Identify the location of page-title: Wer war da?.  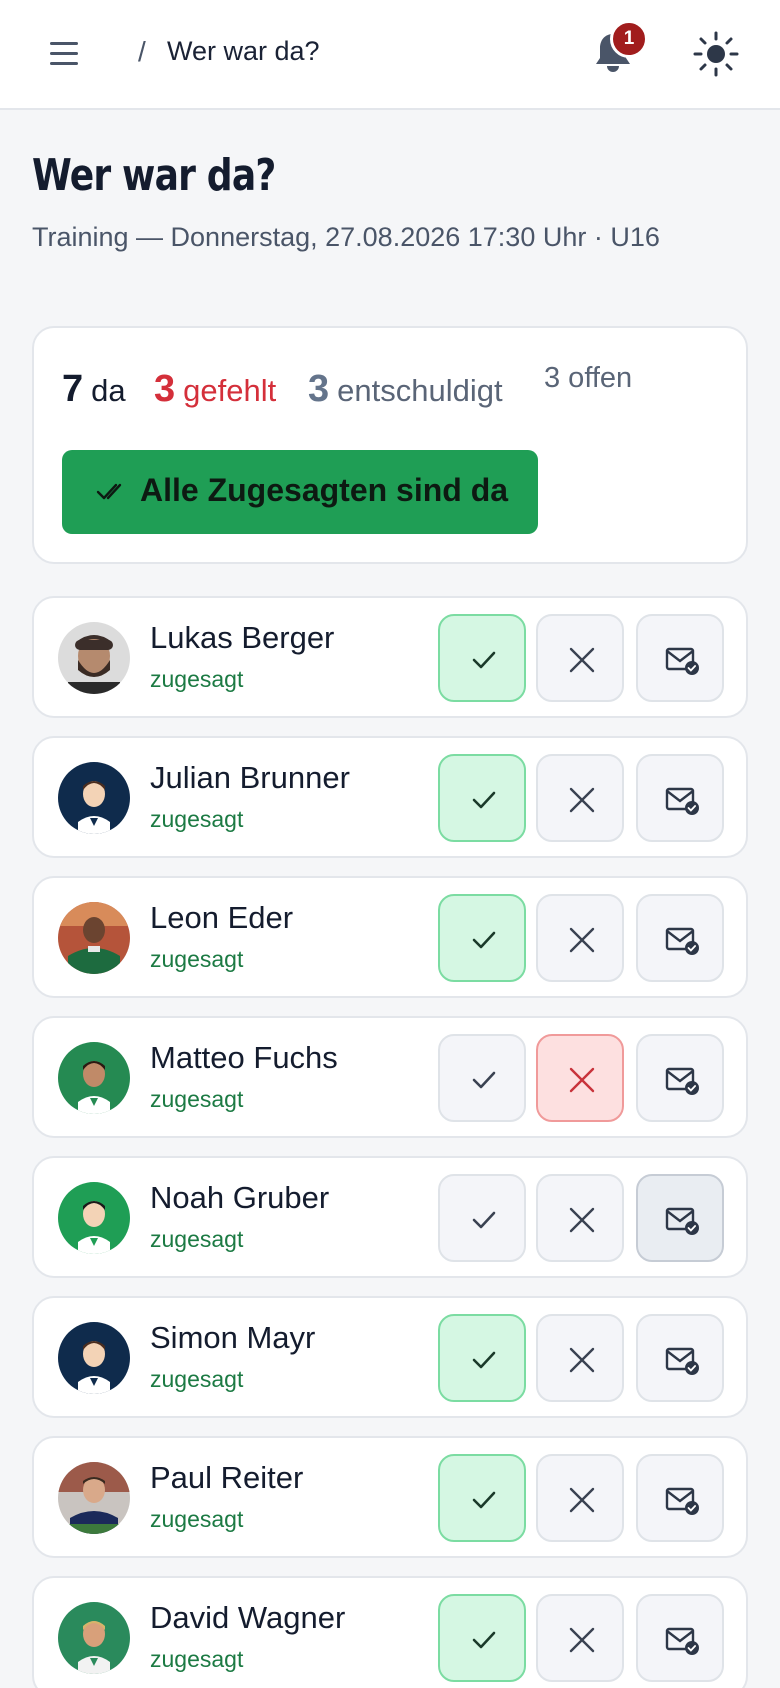
(154, 175).